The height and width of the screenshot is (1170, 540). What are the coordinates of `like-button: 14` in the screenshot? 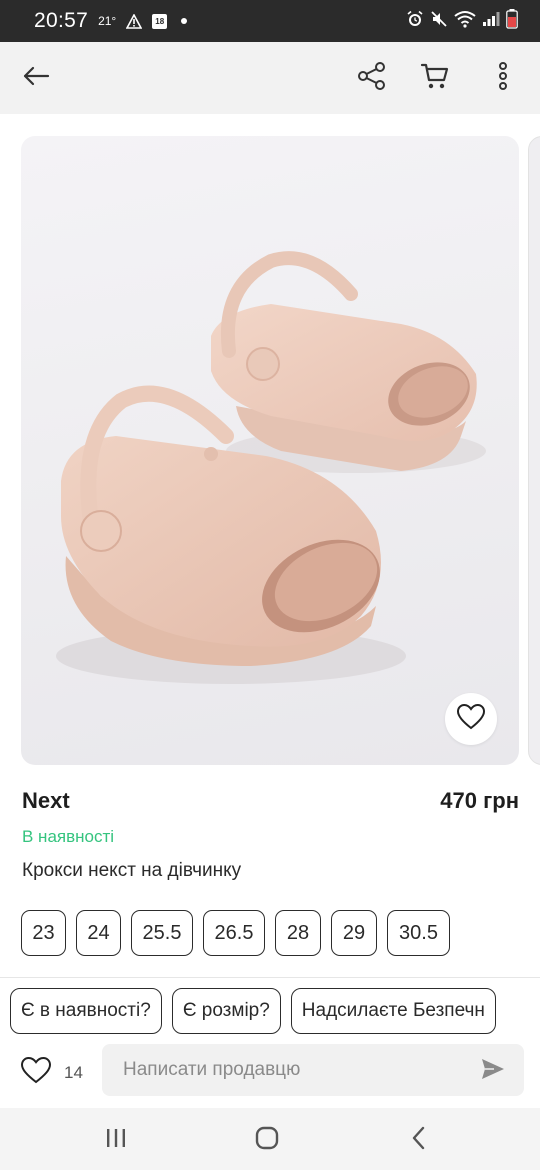 It's located at (51, 1072).